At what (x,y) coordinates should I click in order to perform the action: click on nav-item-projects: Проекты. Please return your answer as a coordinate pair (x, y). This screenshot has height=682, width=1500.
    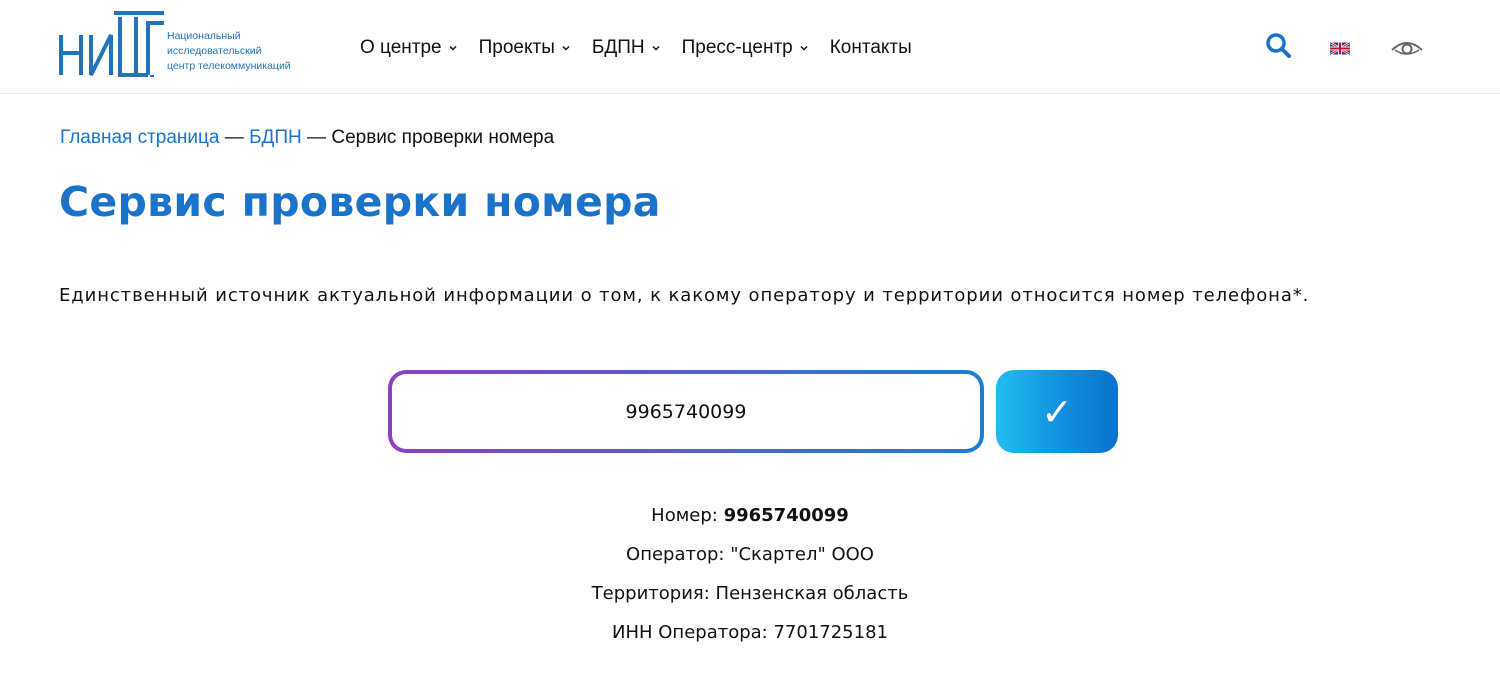
    Looking at the image, I should click on (525, 48).